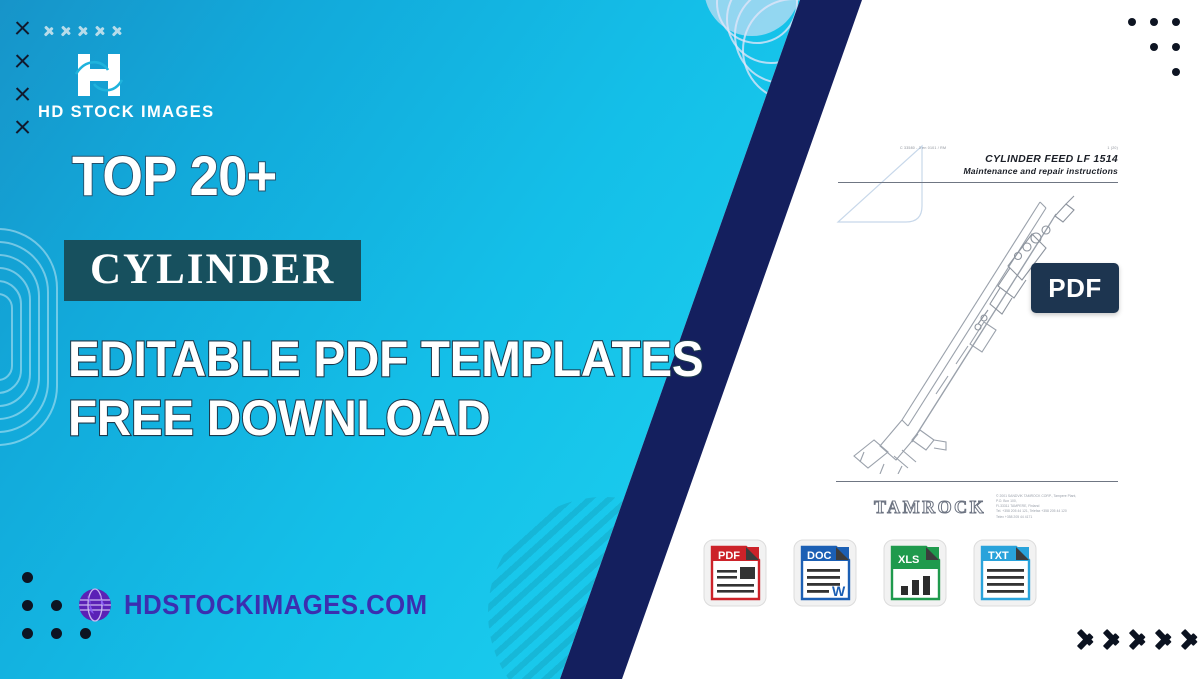  What do you see at coordinates (174, 175) in the screenshot?
I see `headline-top: TOP 20+` at bounding box center [174, 175].